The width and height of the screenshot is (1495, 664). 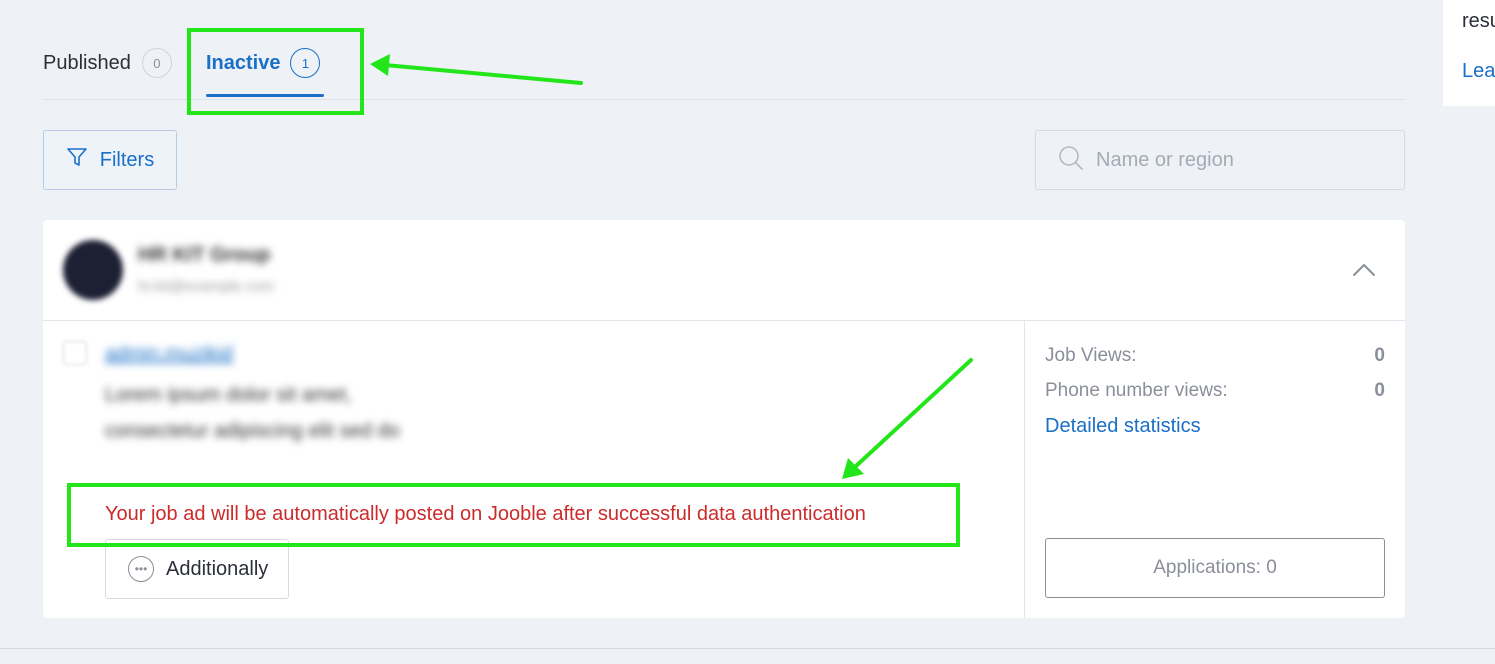 I want to click on chevron-up-icon, so click(x=1364, y=276).